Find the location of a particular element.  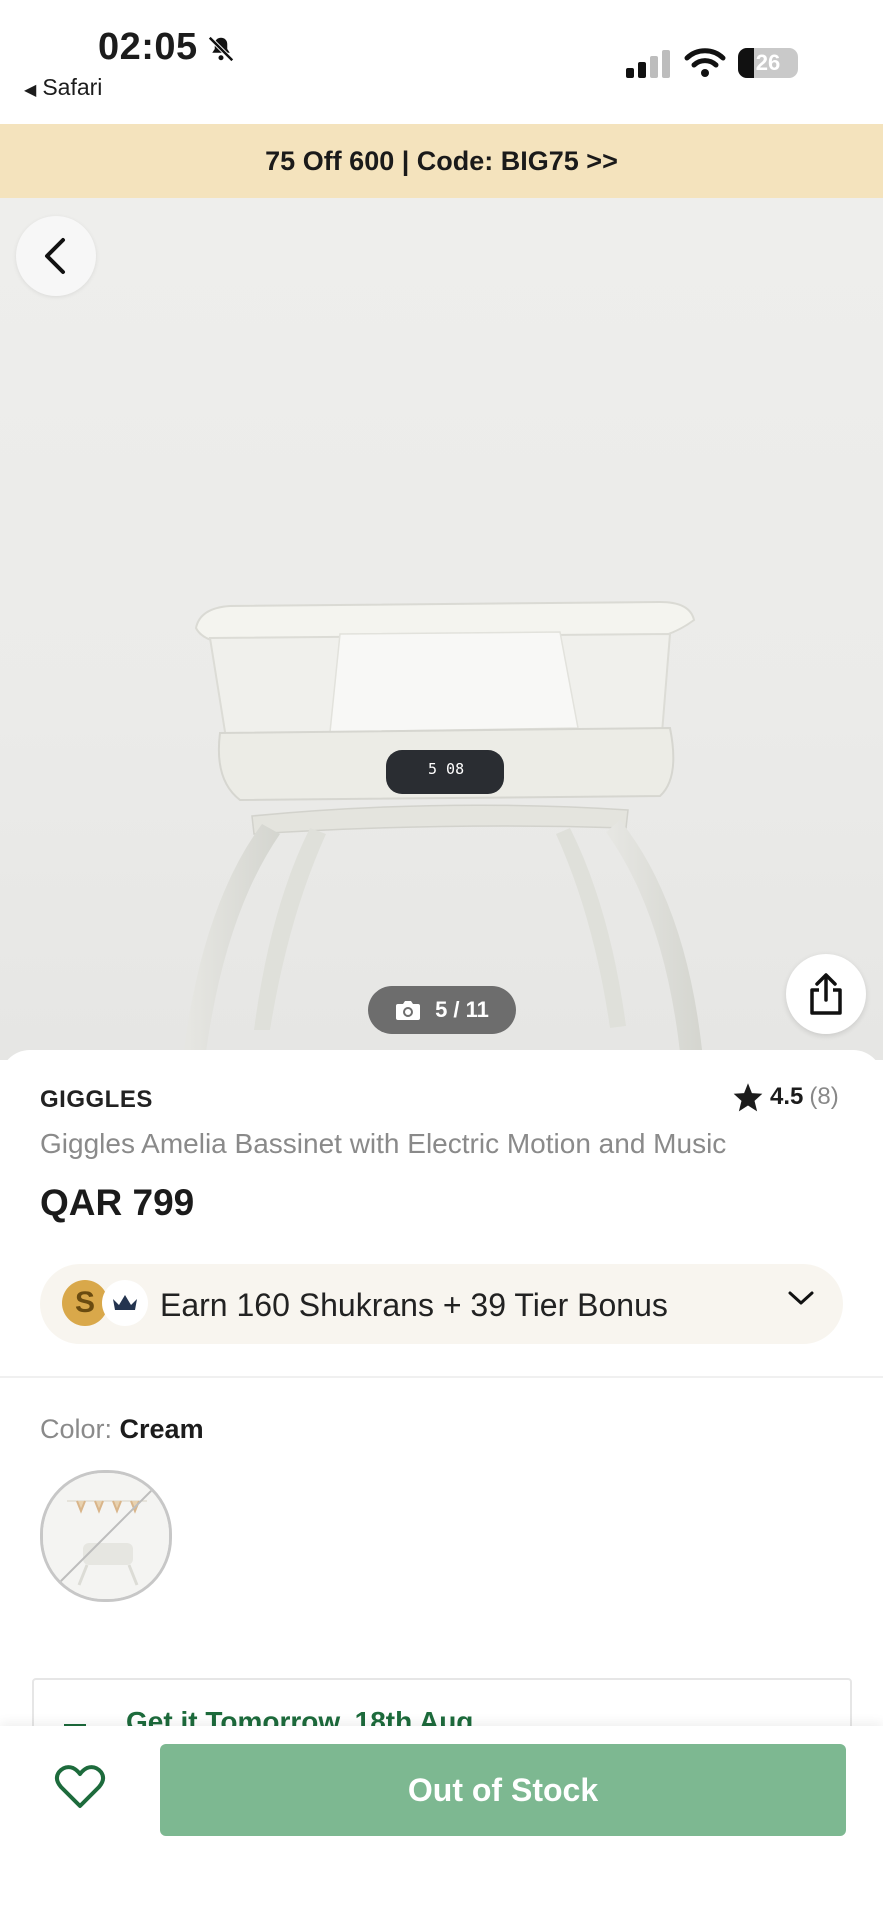

back-button is located at coordinates (56, 256).